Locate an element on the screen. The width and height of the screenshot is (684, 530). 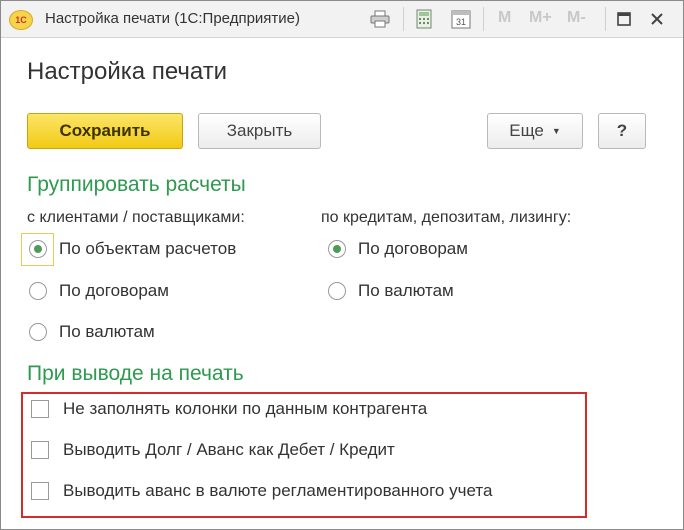
radio-by-currencies: По валютам is located at coordinates (92, 332).